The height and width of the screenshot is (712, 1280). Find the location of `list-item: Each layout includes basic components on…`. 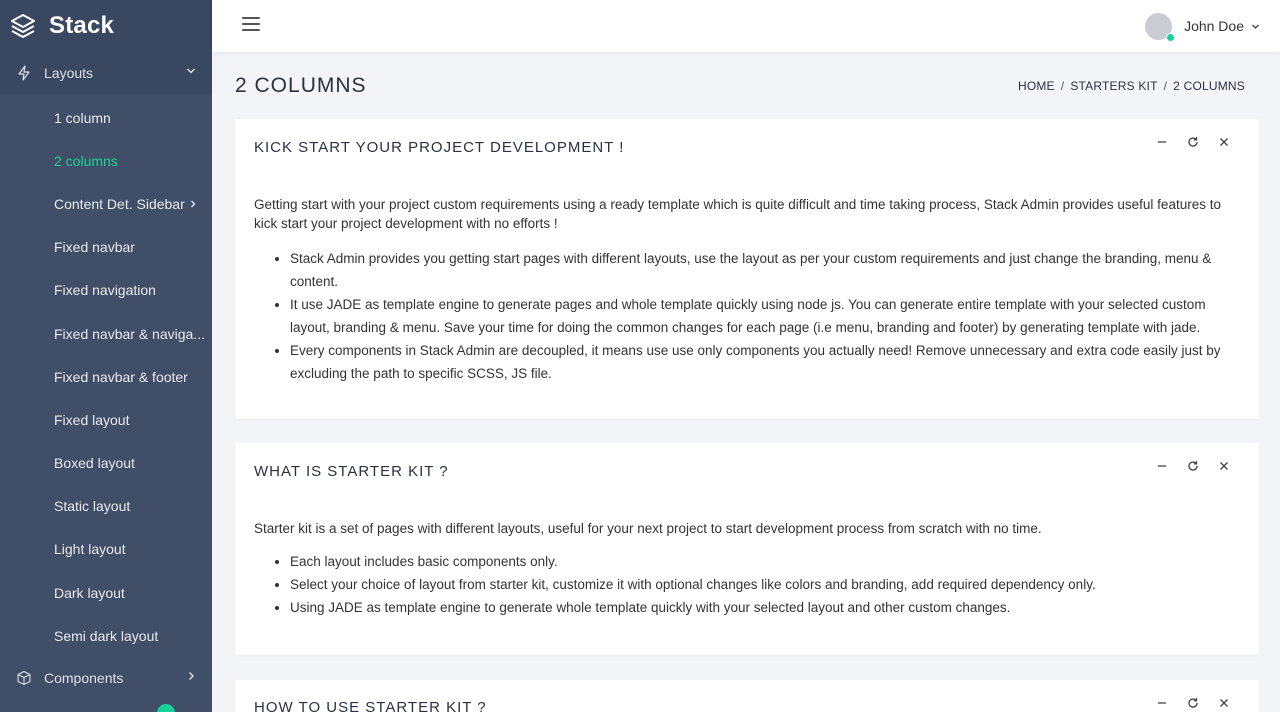

list-item: Each layout includes basic components on… is located at coordinates (760, 561).